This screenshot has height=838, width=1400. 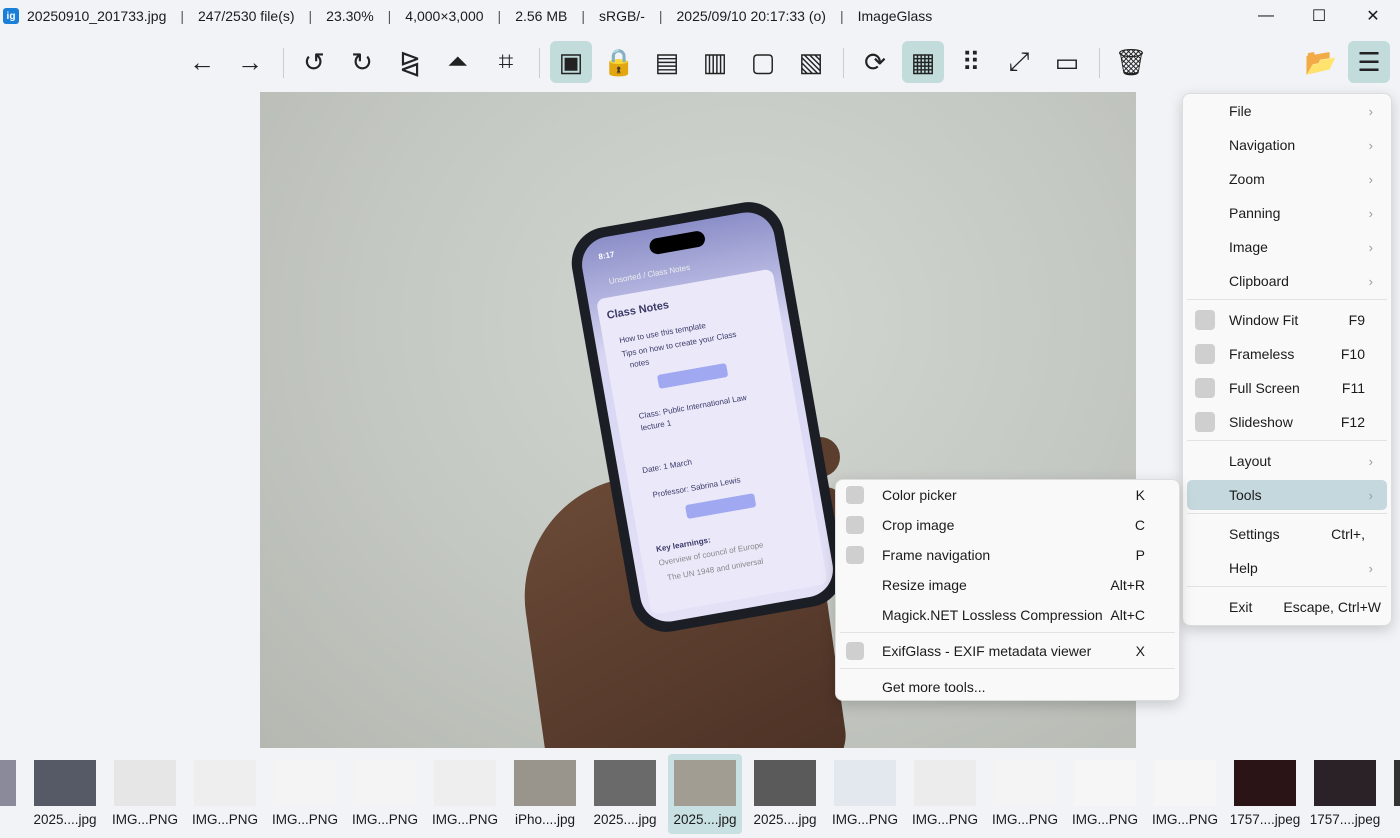 I want to click on menu-item-frameless: Frameless F10, so click(x=1287, y=354).